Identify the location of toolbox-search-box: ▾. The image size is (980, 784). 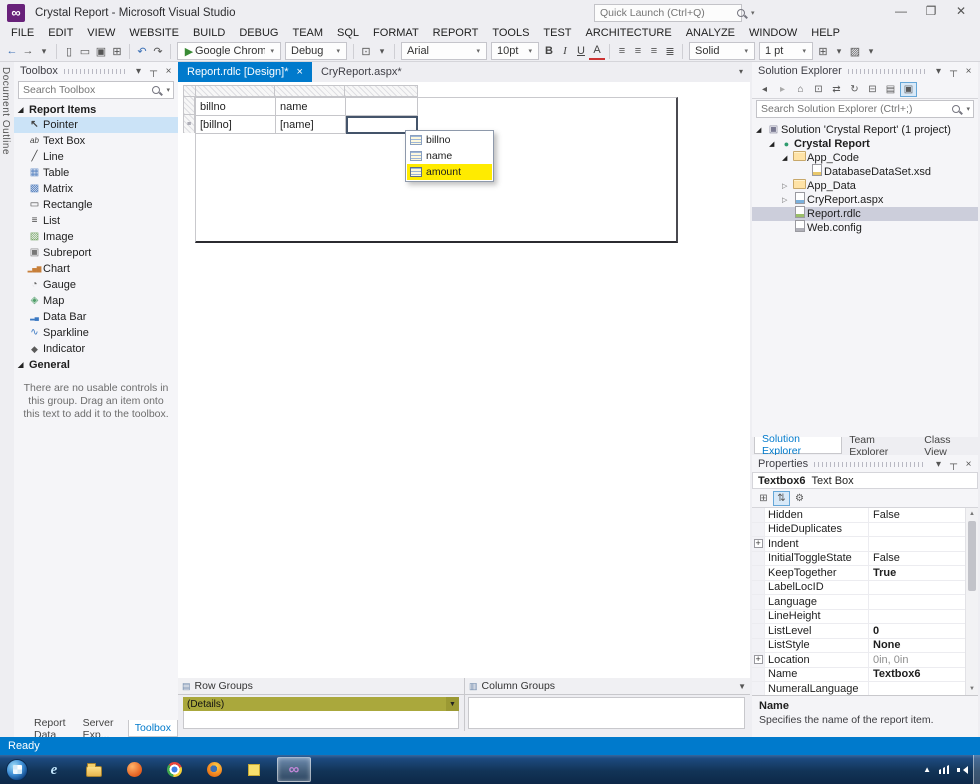
(96, 90).